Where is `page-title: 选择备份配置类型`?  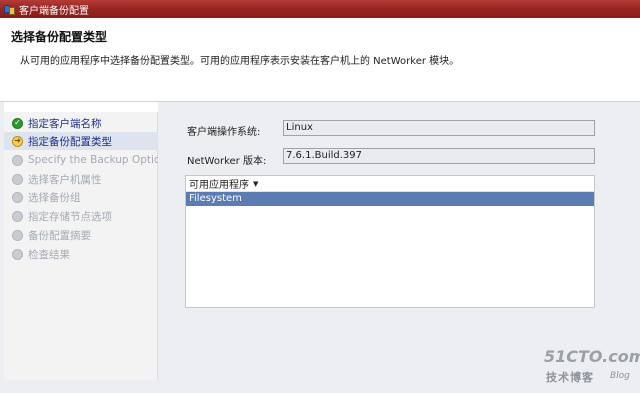
page-title: 选择备份配置类型 is located at coordinates (59, 37).